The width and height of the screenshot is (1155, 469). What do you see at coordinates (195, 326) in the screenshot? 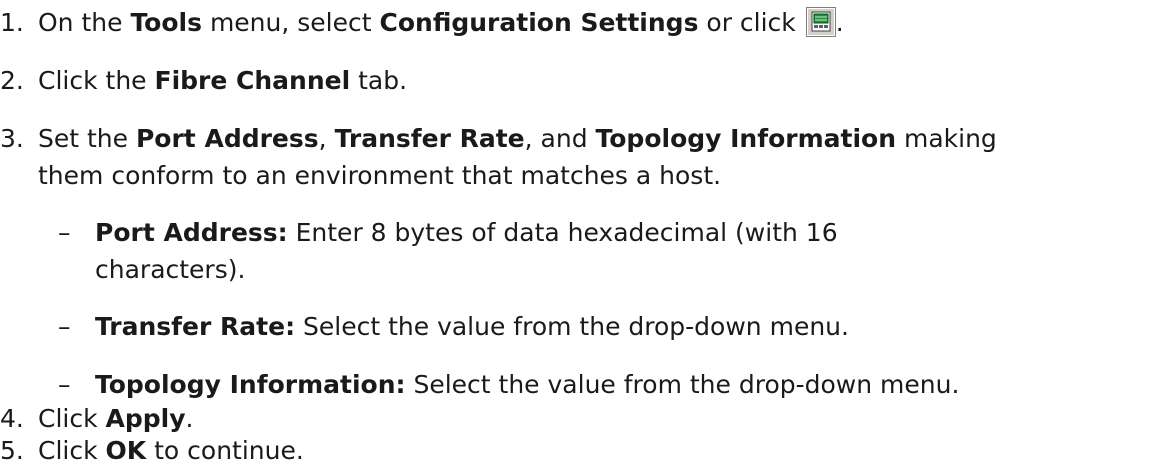
I see `substep-label: Transfer Rate:` at bounding box center [195, 326].